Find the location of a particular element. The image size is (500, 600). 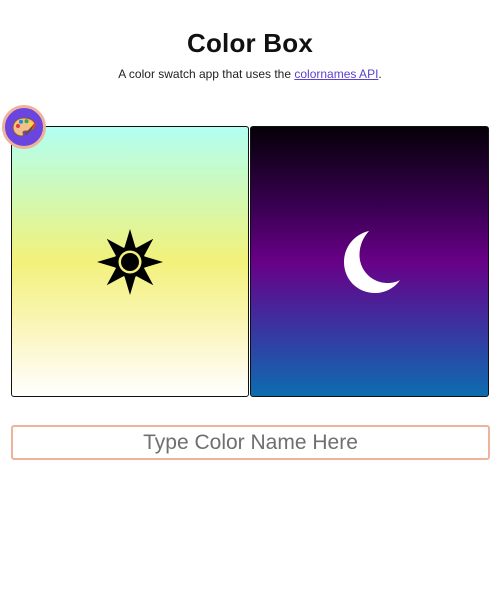

palette-button is located at coordinates (24, 127).